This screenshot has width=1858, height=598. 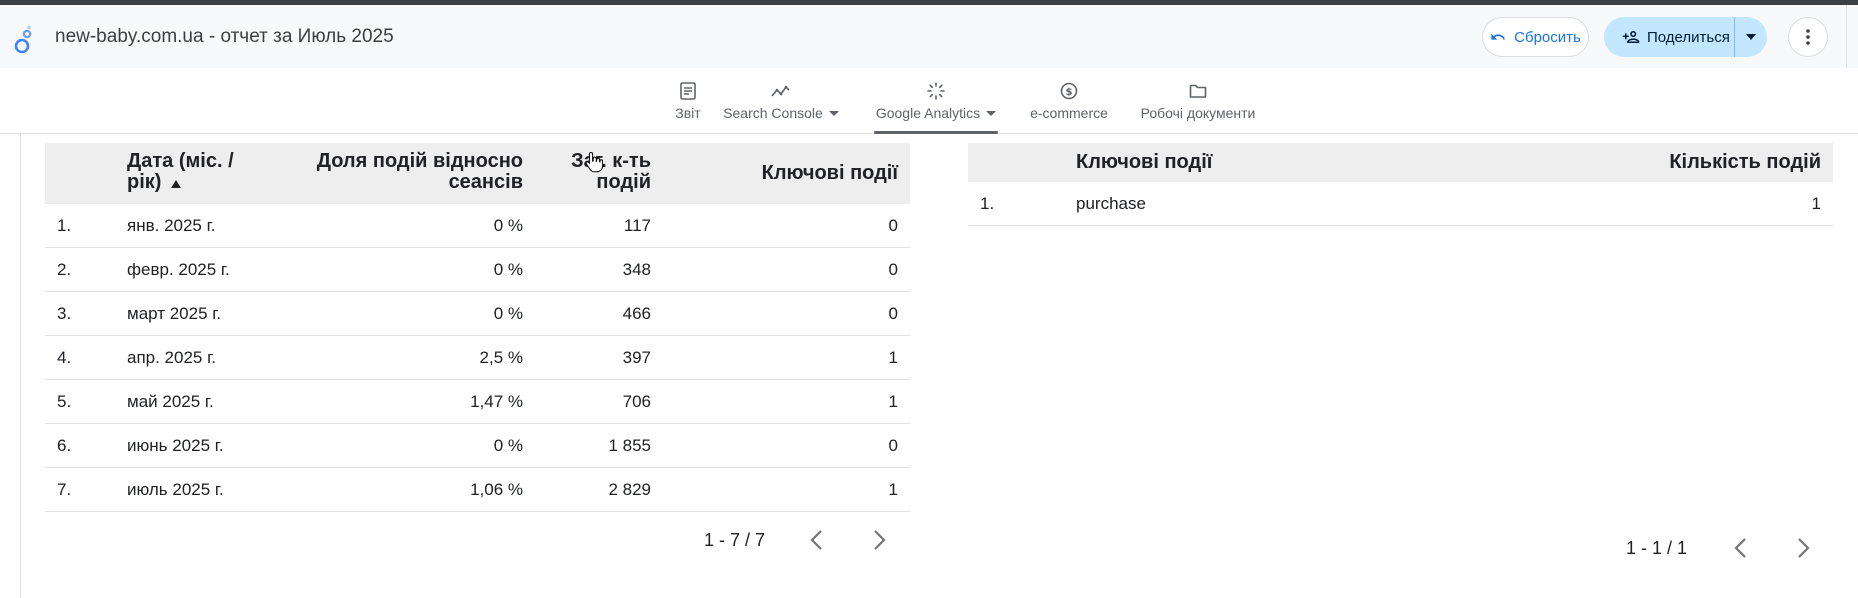 What do you see at coordinates (928, 113) in the screenshot?
I see `tab-google-analytics-label: Google Analytics` at bounding box center [928, 113].